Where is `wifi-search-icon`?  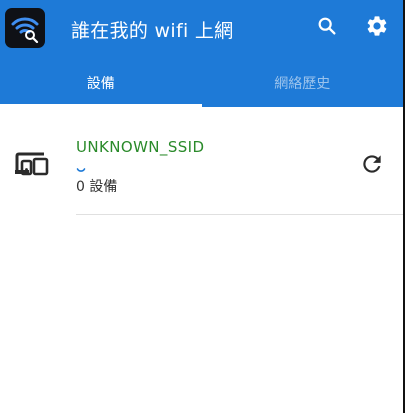
wifi-search-icon is located at coordinates (25, 28).